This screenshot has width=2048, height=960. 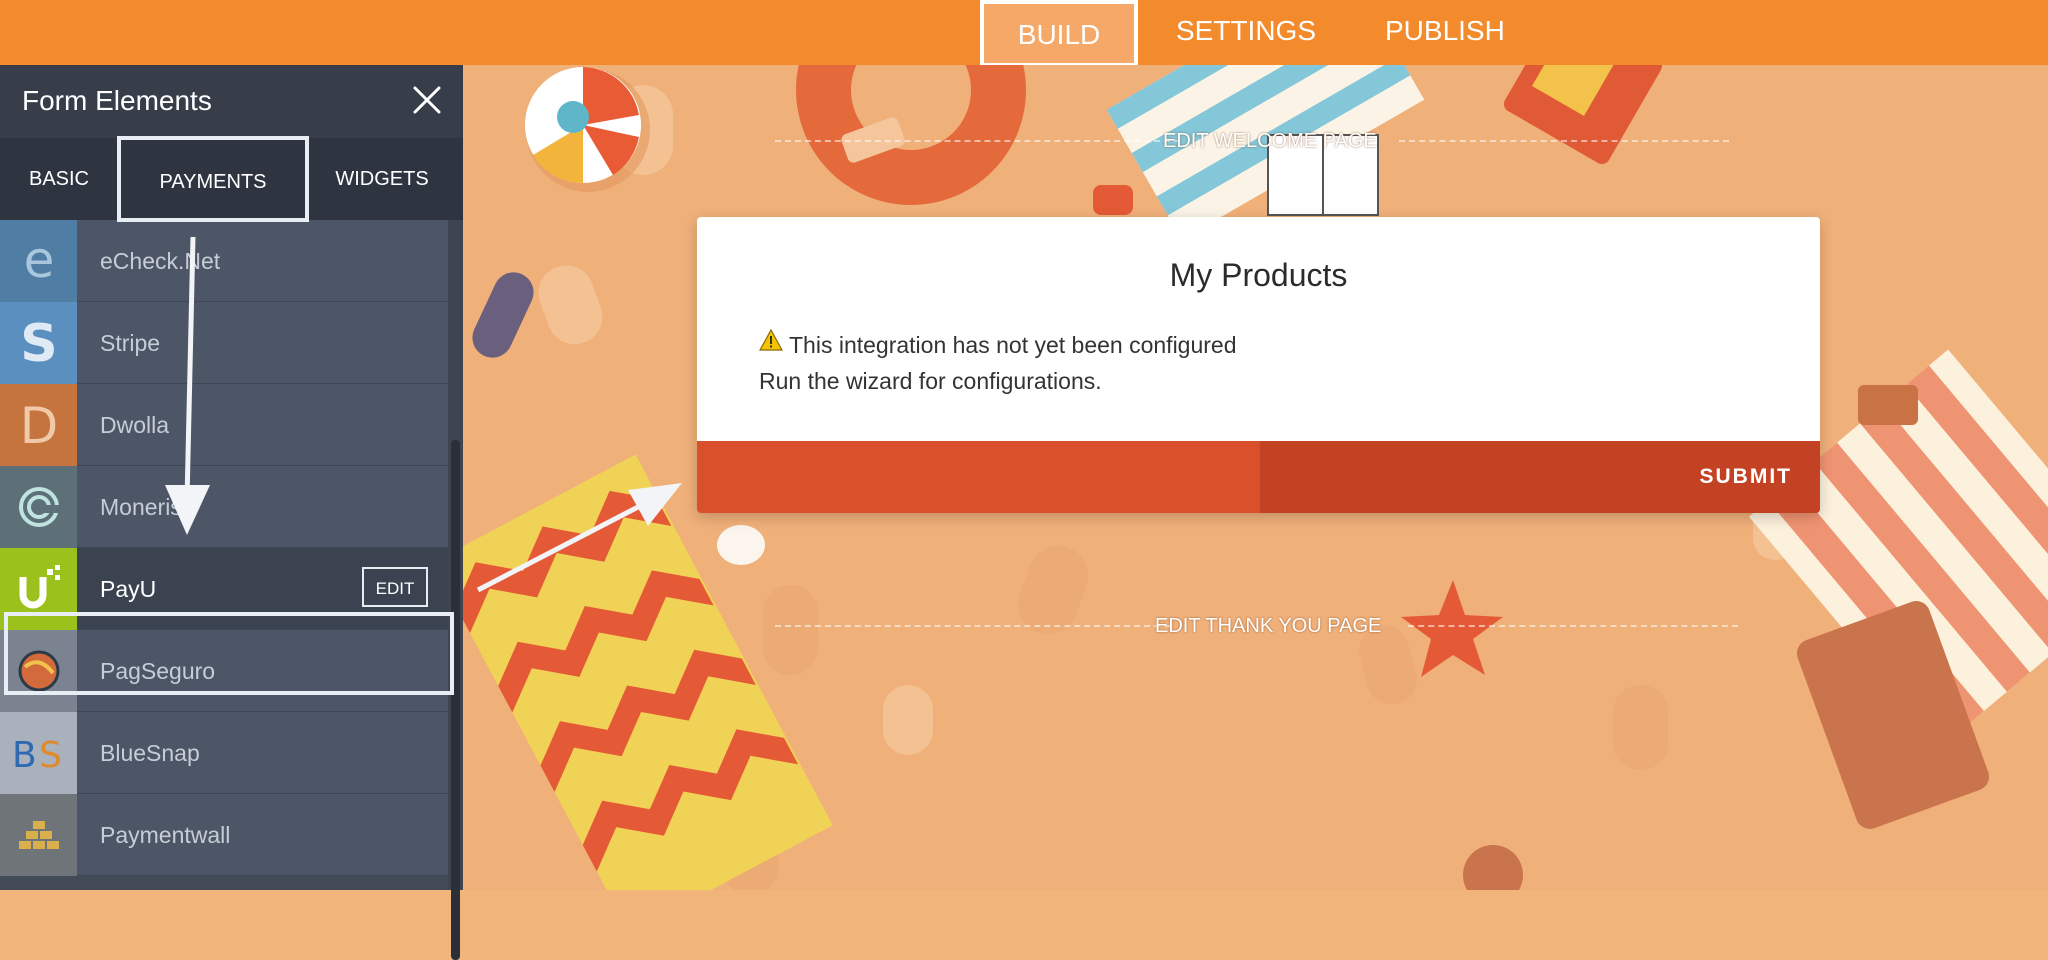 I want to click on list-item-label: Moneris, so click(x=141, y=507).